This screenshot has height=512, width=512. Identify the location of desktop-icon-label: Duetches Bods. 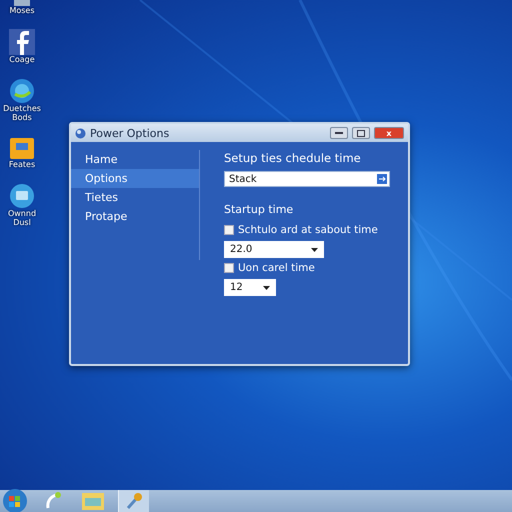
(22, 113).